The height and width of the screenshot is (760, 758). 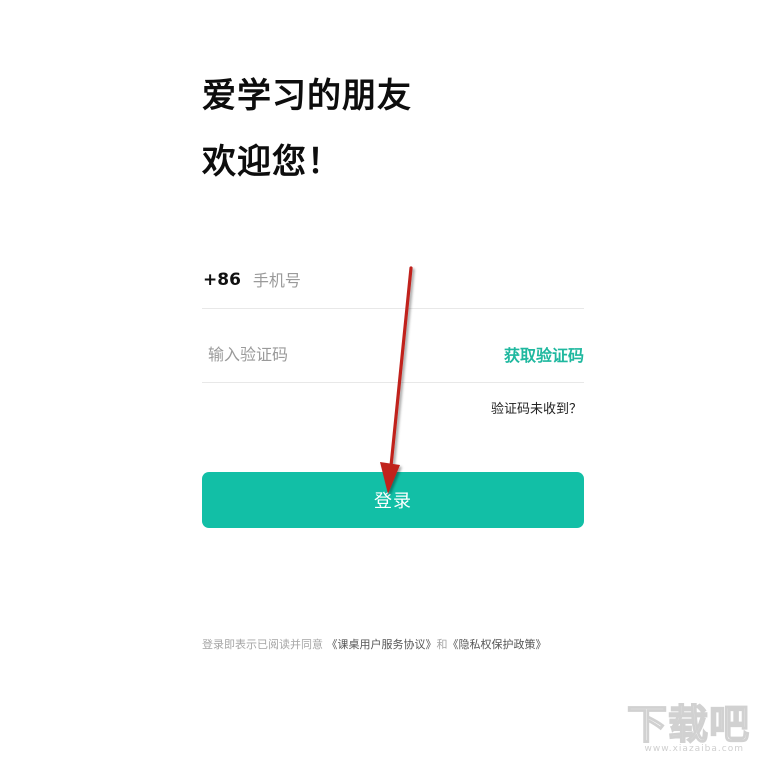 I want to click on watermark-logo: 下载吧, so click(x=688, y=725).